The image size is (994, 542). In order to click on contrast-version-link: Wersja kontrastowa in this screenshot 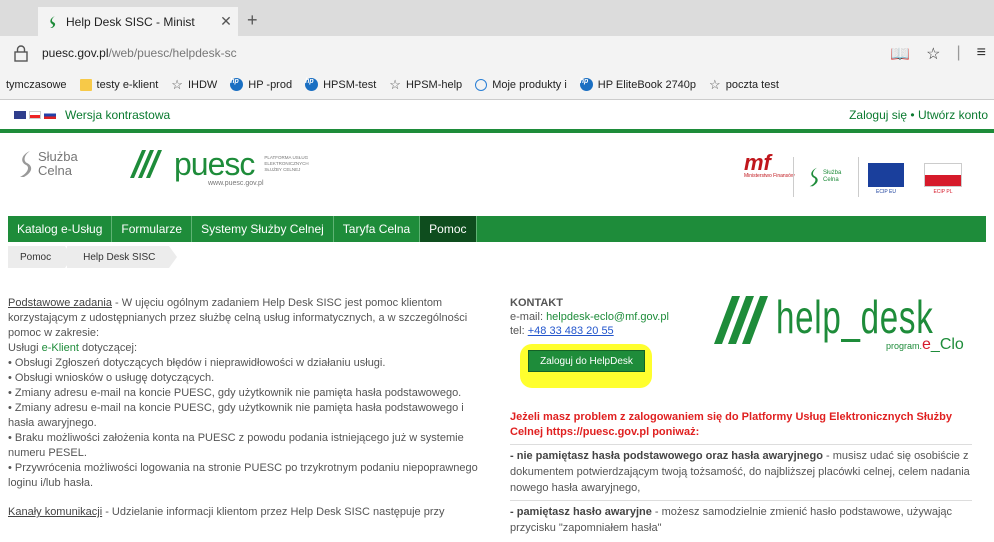, I will do `click(117, 115)`.